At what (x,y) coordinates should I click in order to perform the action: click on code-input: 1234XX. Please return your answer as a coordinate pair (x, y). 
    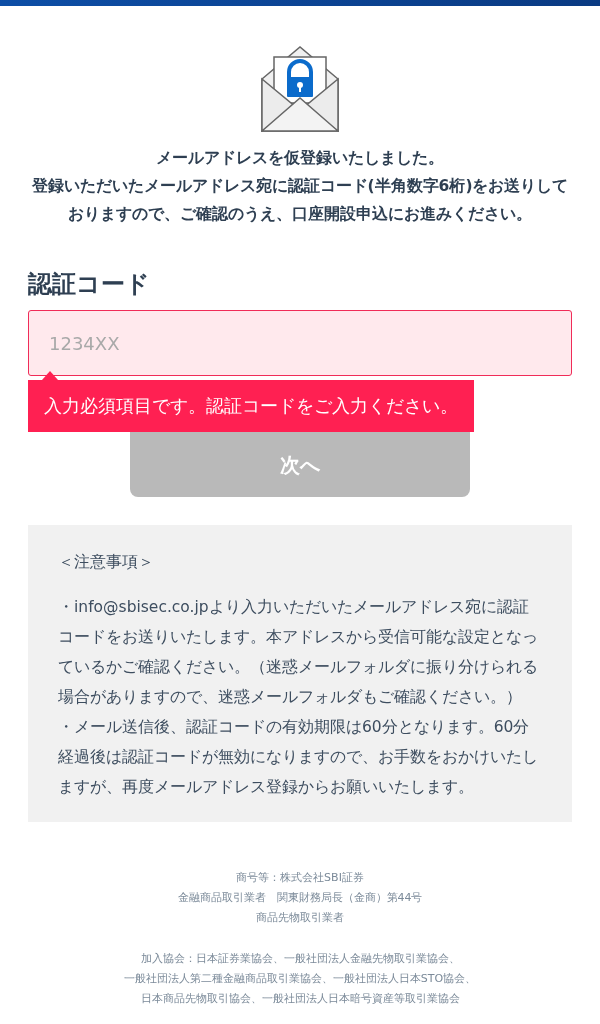
    Looking at the image, I should click on (300, 343).